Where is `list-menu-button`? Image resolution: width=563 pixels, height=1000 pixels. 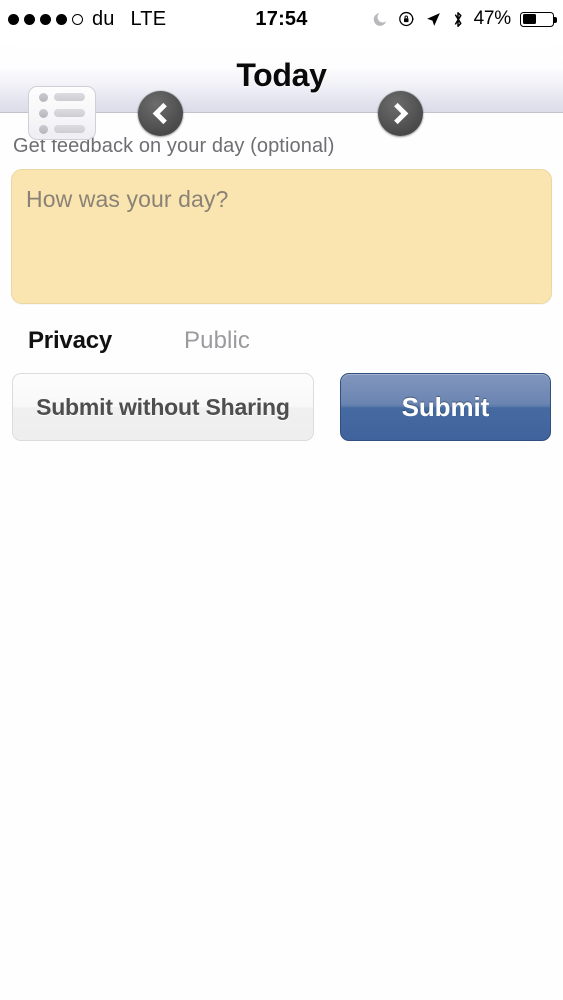
list-menu-button is located at coordinates (62, 113).